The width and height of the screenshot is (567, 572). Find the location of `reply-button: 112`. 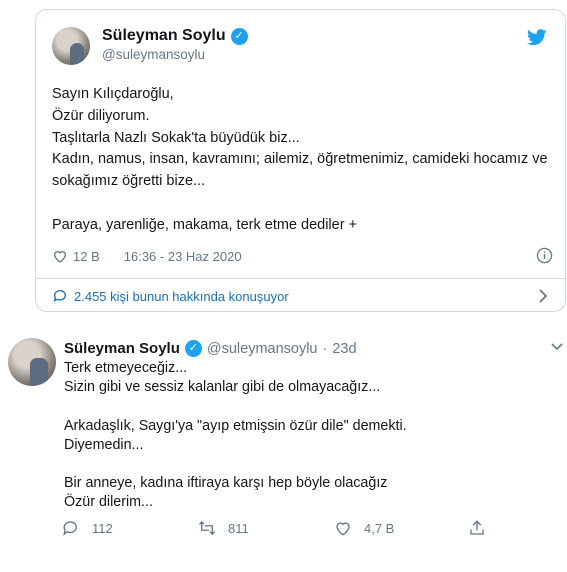

reply-button: 112 is located at coordinates (87, 528).